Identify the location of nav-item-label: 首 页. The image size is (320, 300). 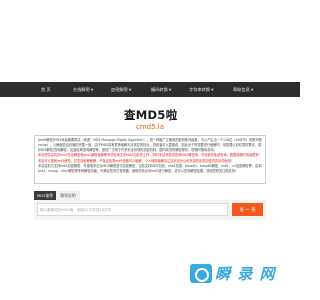
(46, 89).